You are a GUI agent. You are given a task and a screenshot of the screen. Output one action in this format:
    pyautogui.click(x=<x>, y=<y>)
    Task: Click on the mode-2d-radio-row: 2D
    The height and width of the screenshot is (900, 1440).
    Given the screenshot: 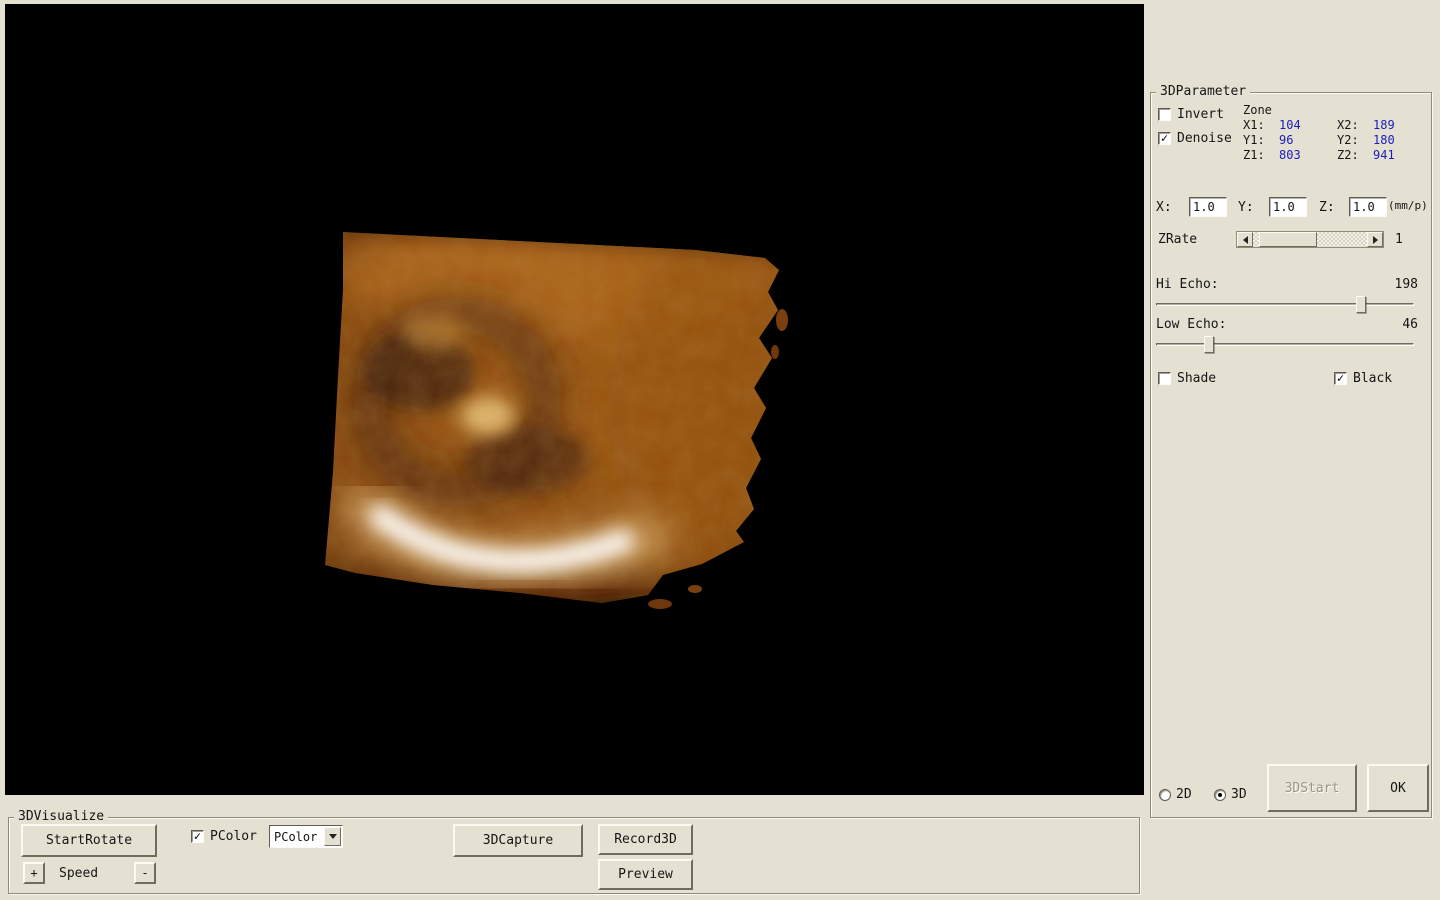 What is the action you would take?
    pyautogui.click(x=1175, y=794)
    